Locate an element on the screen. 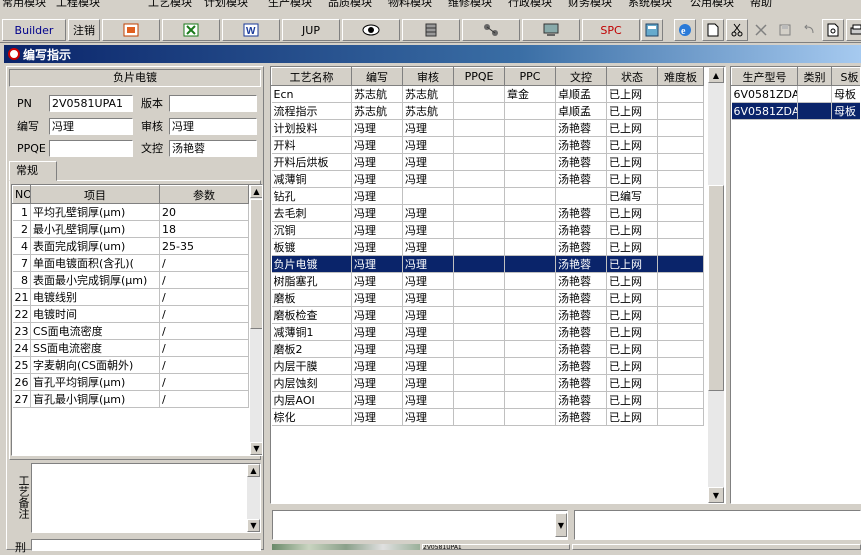 This screenshot has height=555, width=861. model-column-header: S板 is located at coordinates (846, 77).